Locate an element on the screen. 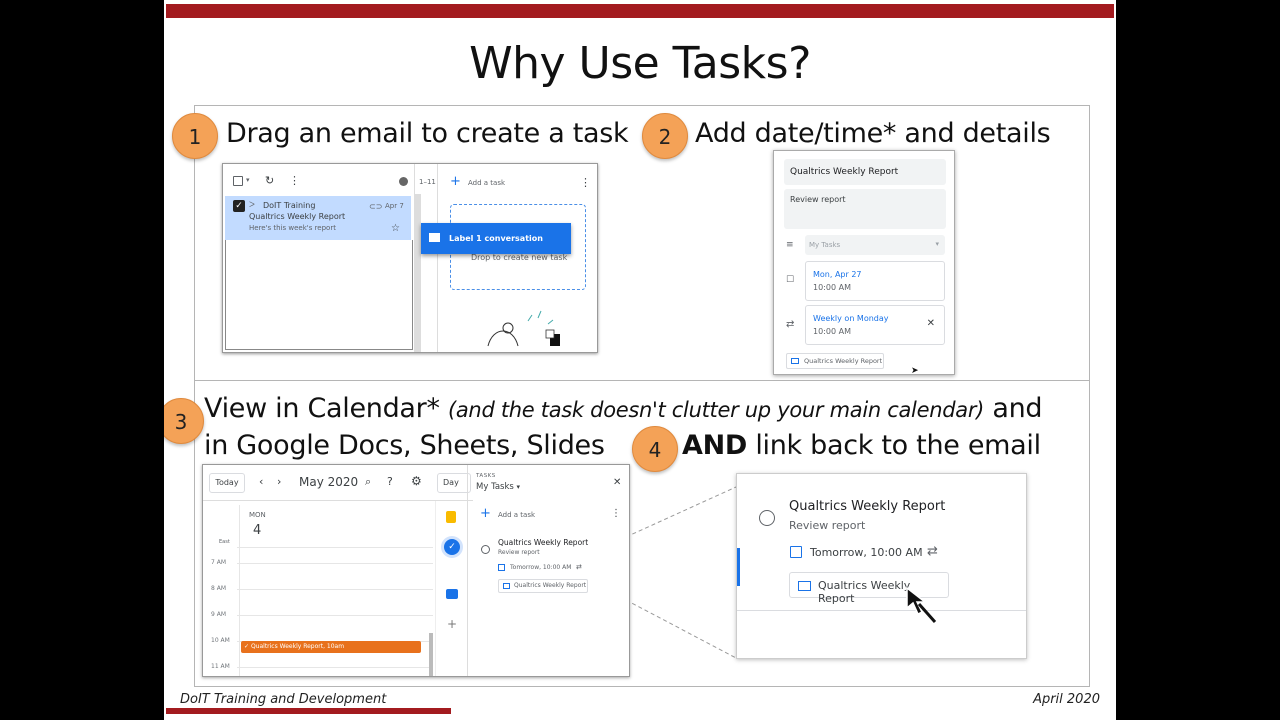  chevron-down-icon: ▾ is located at coordinates (518, 487).